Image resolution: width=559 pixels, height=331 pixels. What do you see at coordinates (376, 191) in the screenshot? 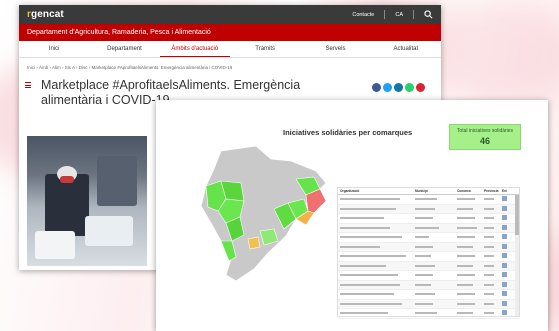
I see `column-header: Organització` at bounding box center [376, 191].